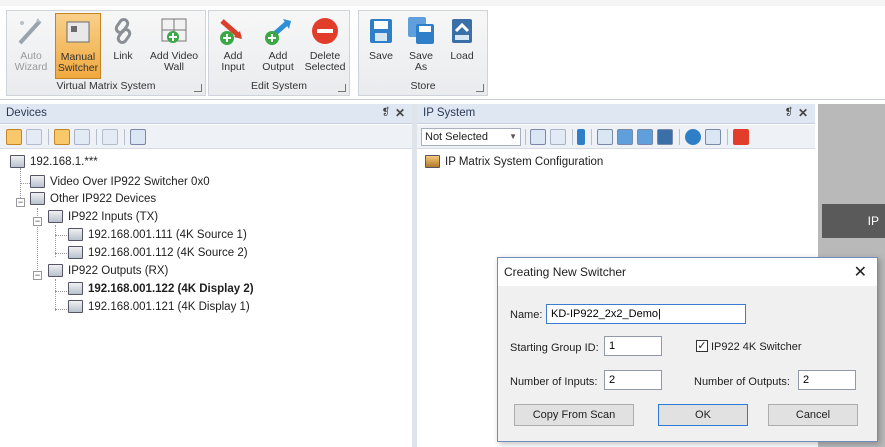 The width and height of the screenshot is (885, 447). Describe the element at coordinates (123, 46) in the screenshot. I see `link-button: Link` at that location.